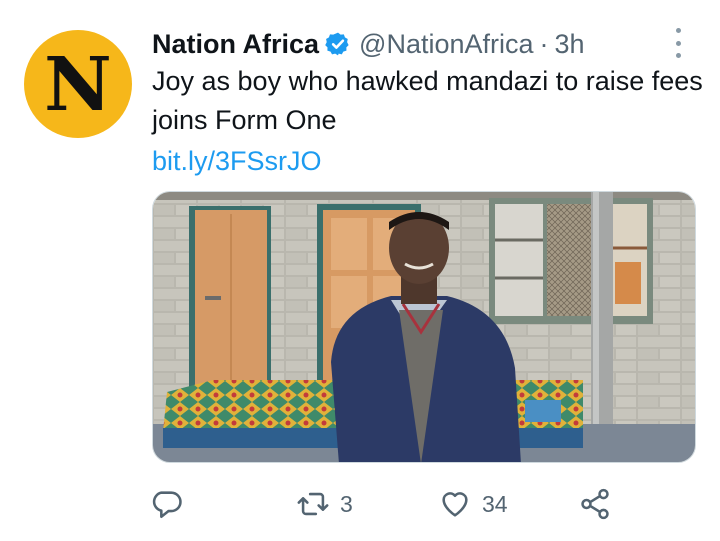 The width and height of the screenshot is (720, 541). I want to click on tweet-link: bit.ly/3FSsrJO, so click(237, 161).